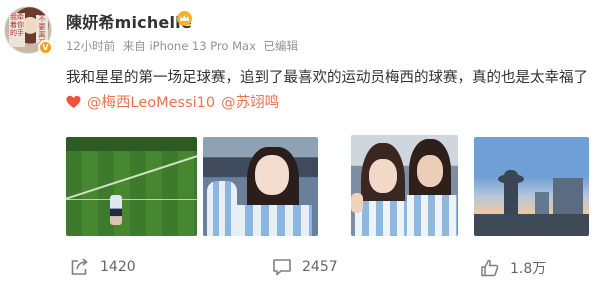 The image size is (612, 297). What do you see at coordinates (260, 186) in the screenshot?
I see `photo-selfie-stadium` at bounding box center [260, 186].